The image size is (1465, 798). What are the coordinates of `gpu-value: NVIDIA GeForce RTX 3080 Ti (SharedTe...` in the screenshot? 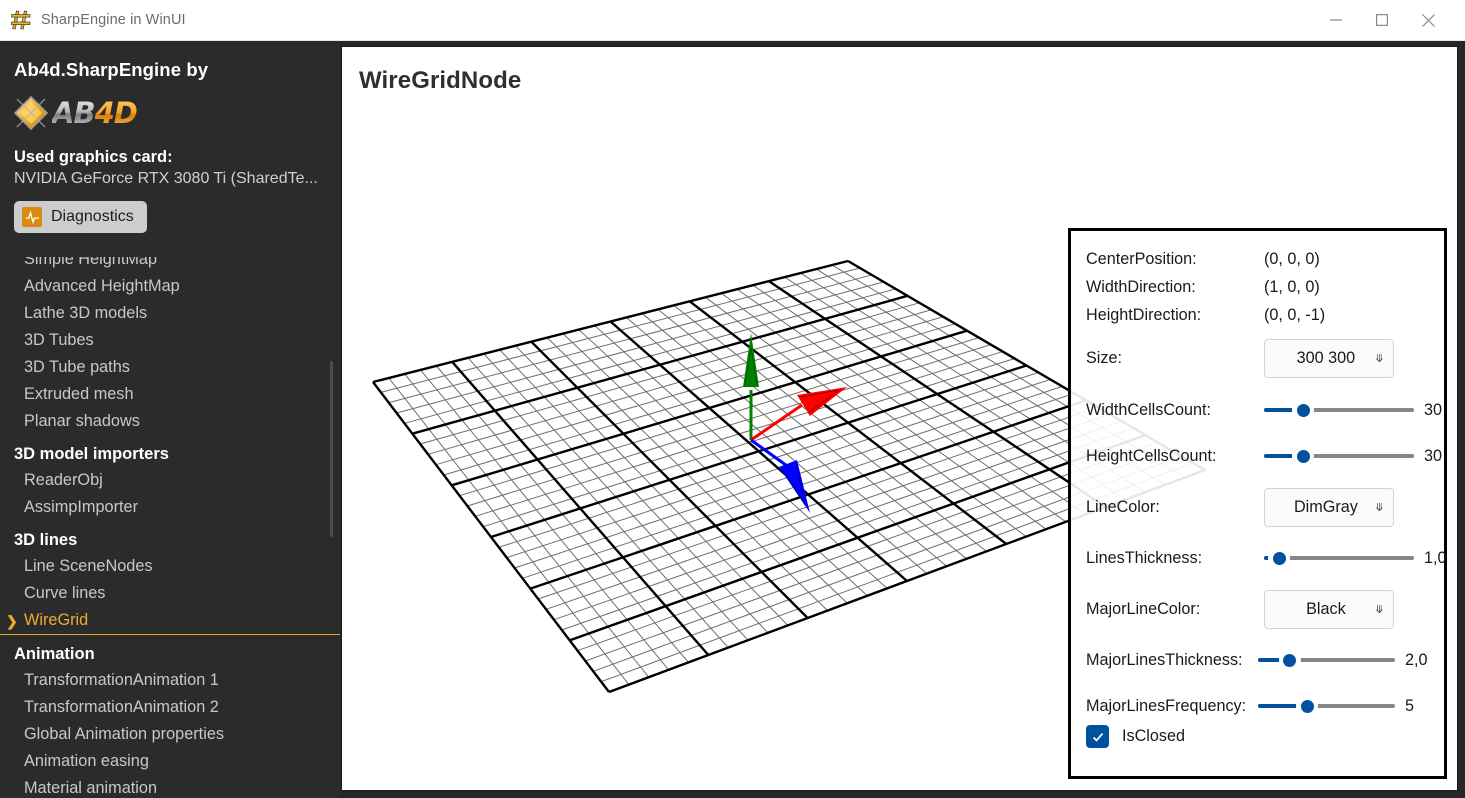 It's located at (166, 178).